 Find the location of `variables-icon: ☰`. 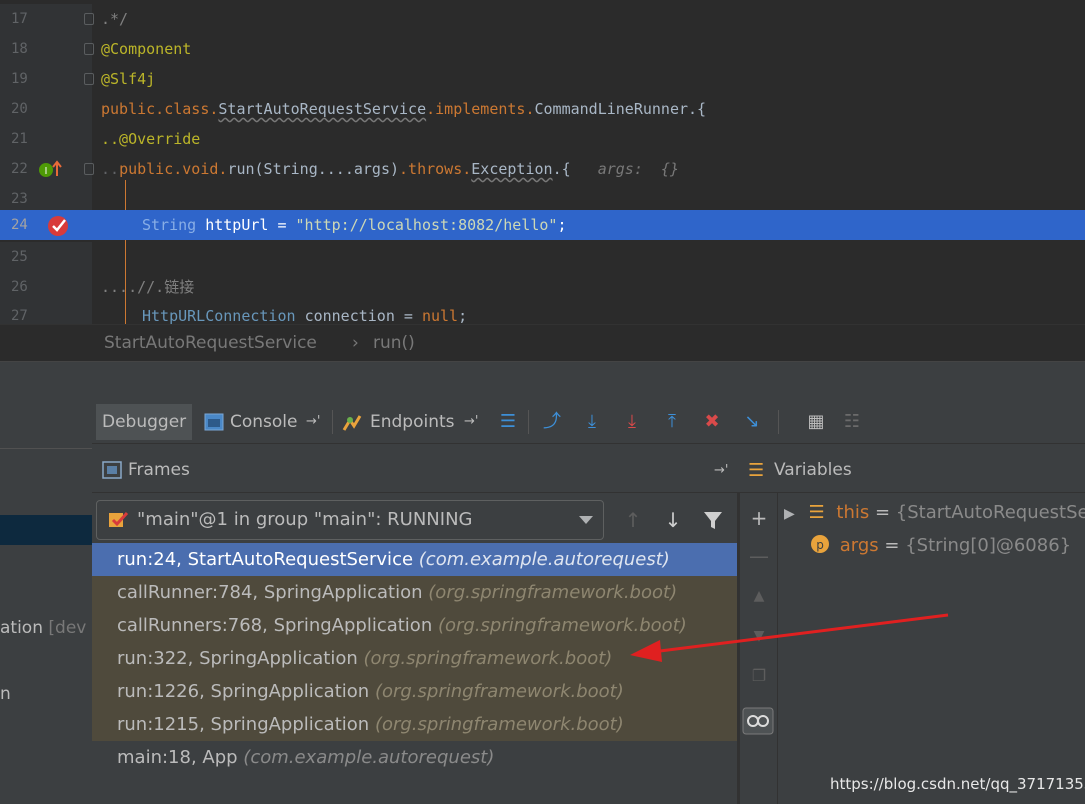

variables-icon: ☰ is located at coordinates (756, 470).